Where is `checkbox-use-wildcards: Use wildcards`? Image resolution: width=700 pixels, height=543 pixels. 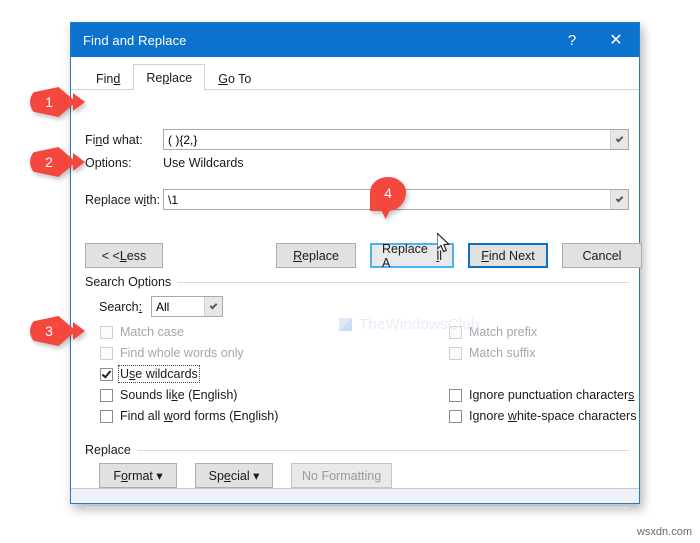
checkbox-use-wildcards: Use wildcards is located at coordinates (150, 374).